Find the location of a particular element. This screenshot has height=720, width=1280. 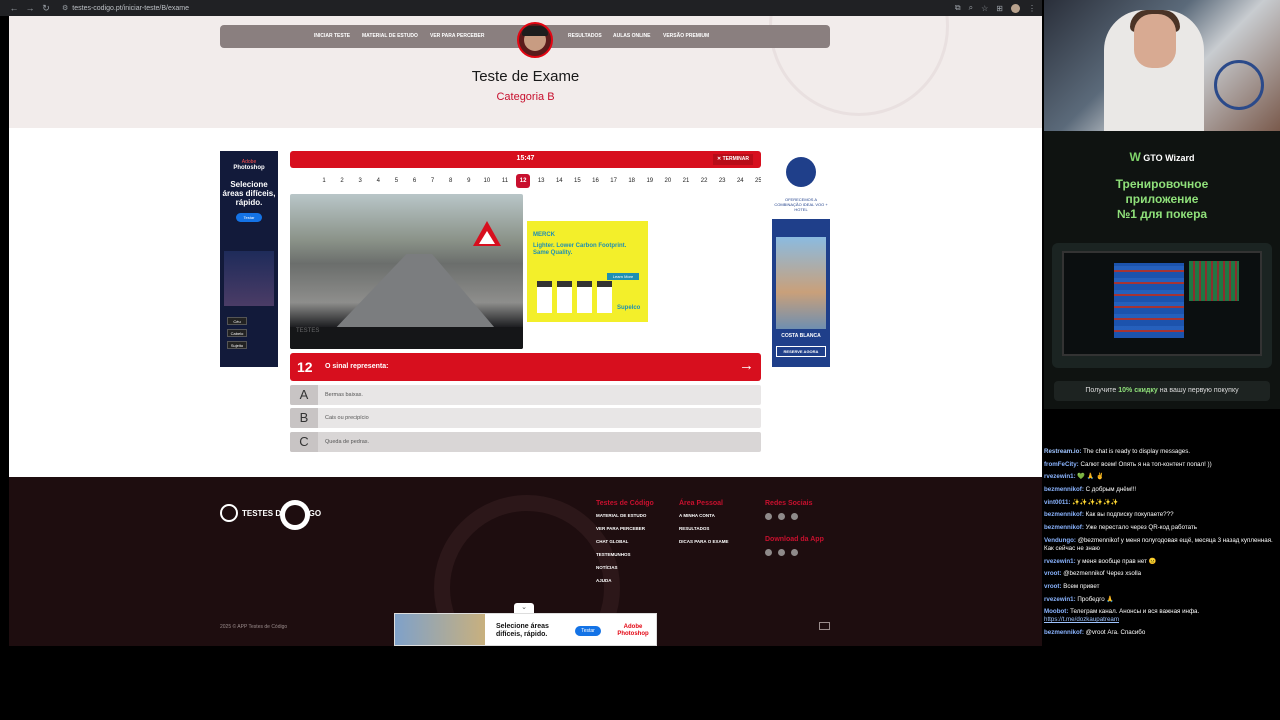

nav-item-versao-premium: VERSÃO PREMIUM is located at coordinates (686, 36).